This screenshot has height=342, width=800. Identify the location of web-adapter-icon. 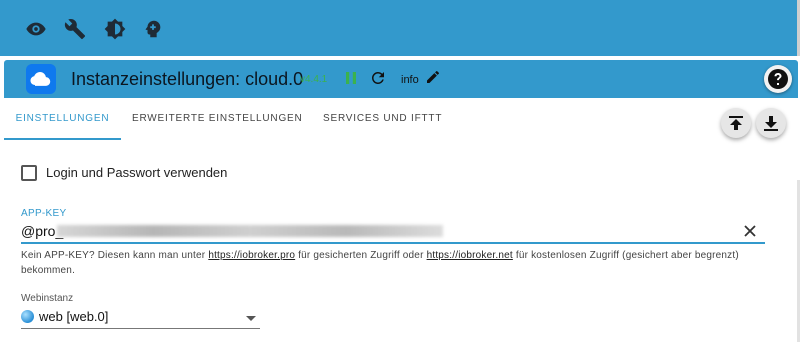
(27, 316).